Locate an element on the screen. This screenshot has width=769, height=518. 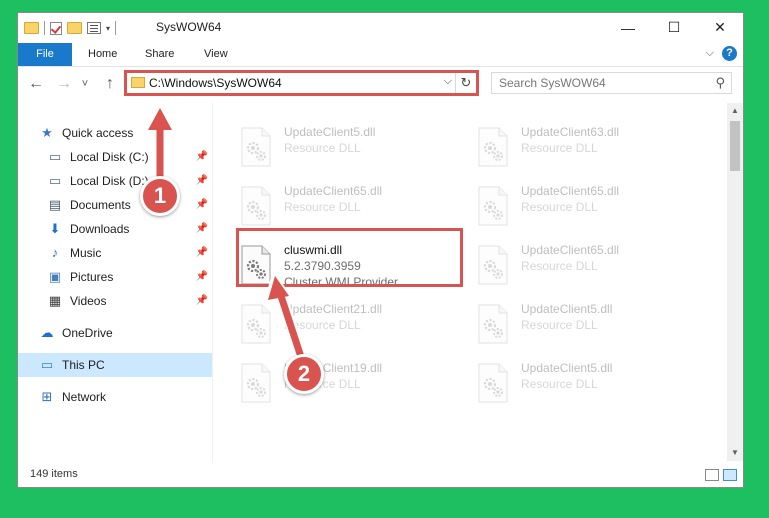
up-button: ↑ is located at coordinates (110, 84).